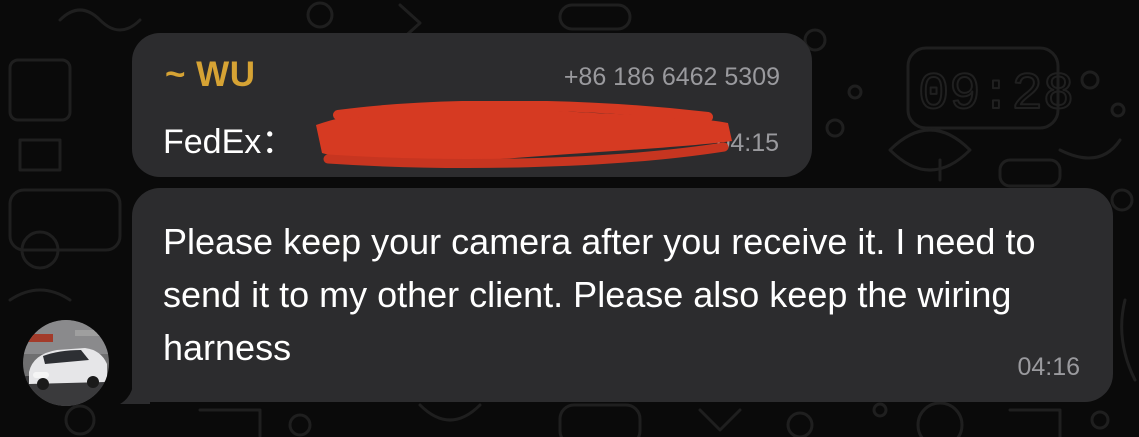 This screenshot has width=1139, height=437. I want to click on svg-text: 09:28, so click(996, 94).